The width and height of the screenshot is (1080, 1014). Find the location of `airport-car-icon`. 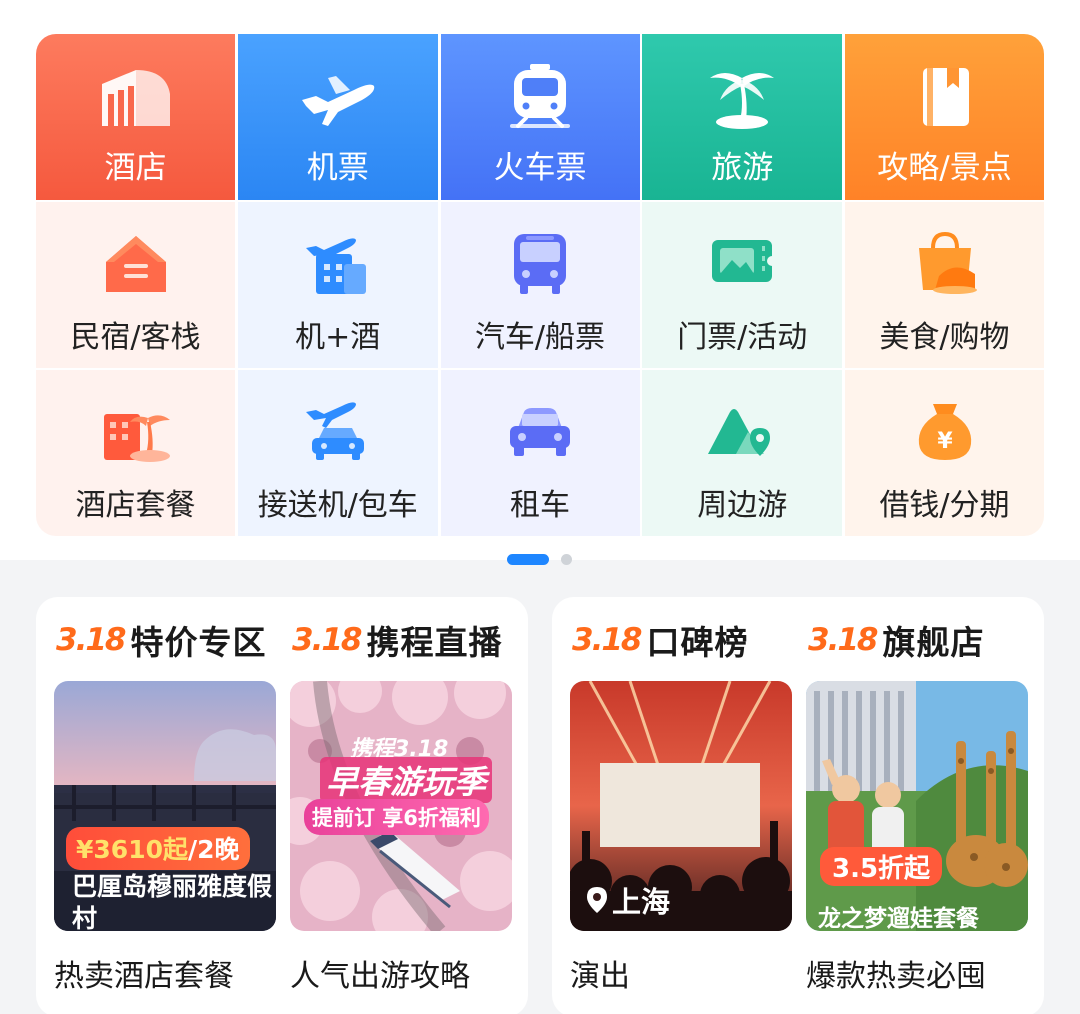

airport-car-icon is located at coordinates (334, 431).